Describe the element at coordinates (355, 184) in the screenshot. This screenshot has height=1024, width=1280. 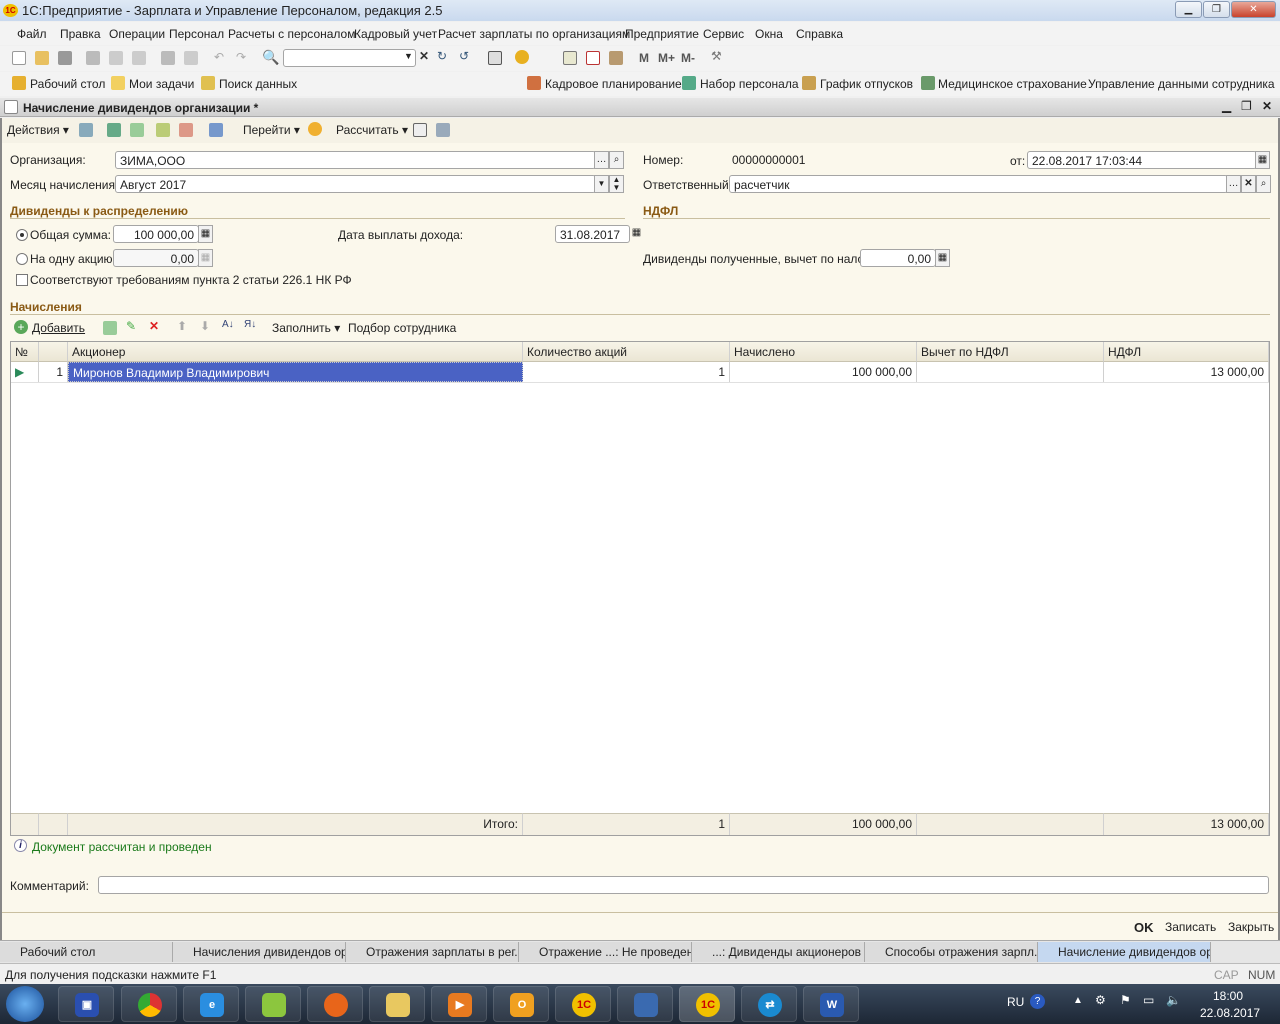
I see `month-field: Август 2017` at that location.